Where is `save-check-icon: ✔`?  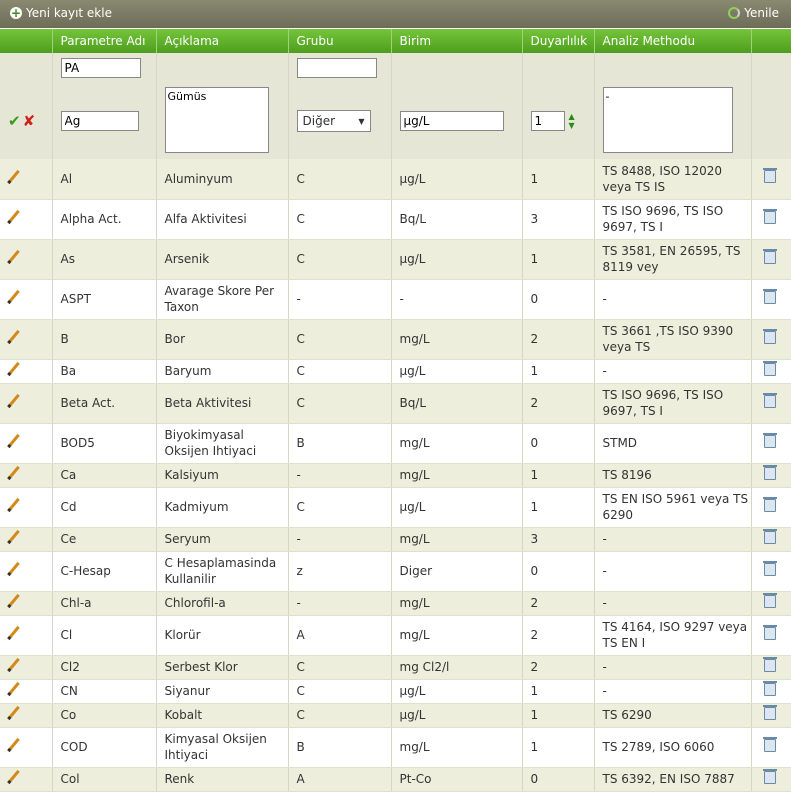 save-check-icon: ✔ is located at coordinates (14, 121).